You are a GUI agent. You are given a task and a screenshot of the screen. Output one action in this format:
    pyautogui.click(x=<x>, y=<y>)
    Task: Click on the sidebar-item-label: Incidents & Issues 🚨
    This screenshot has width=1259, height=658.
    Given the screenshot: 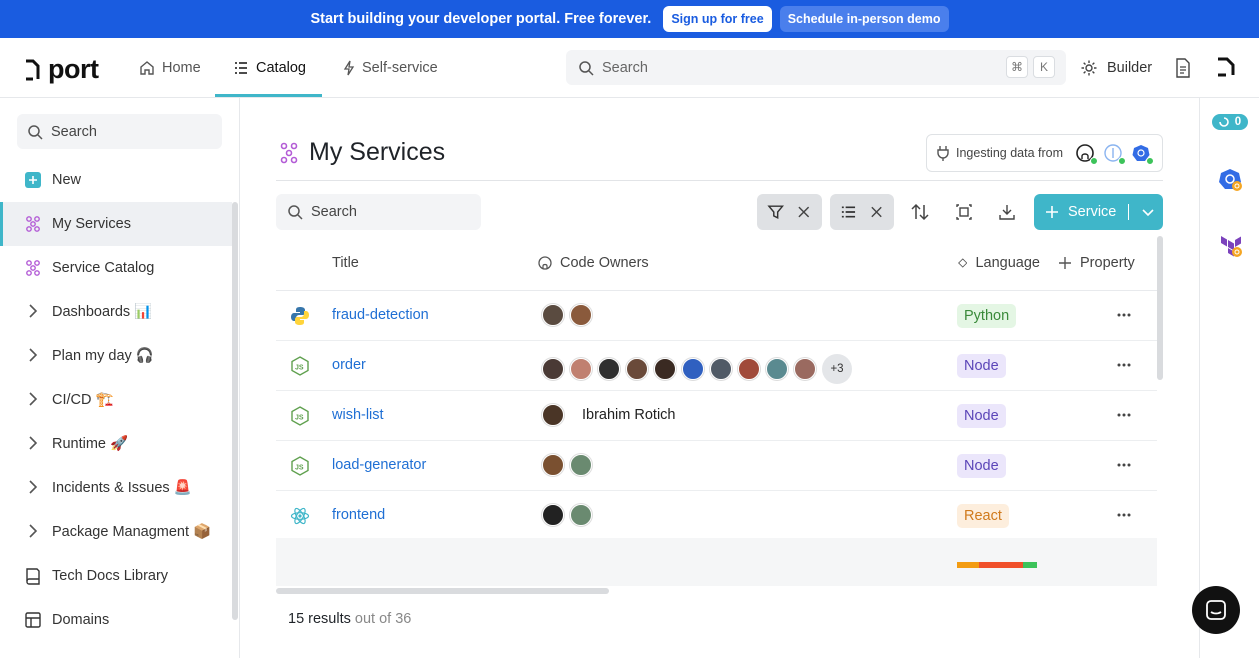 What is the action you would take?
    pyautogui.click(x=122, y=487)
    